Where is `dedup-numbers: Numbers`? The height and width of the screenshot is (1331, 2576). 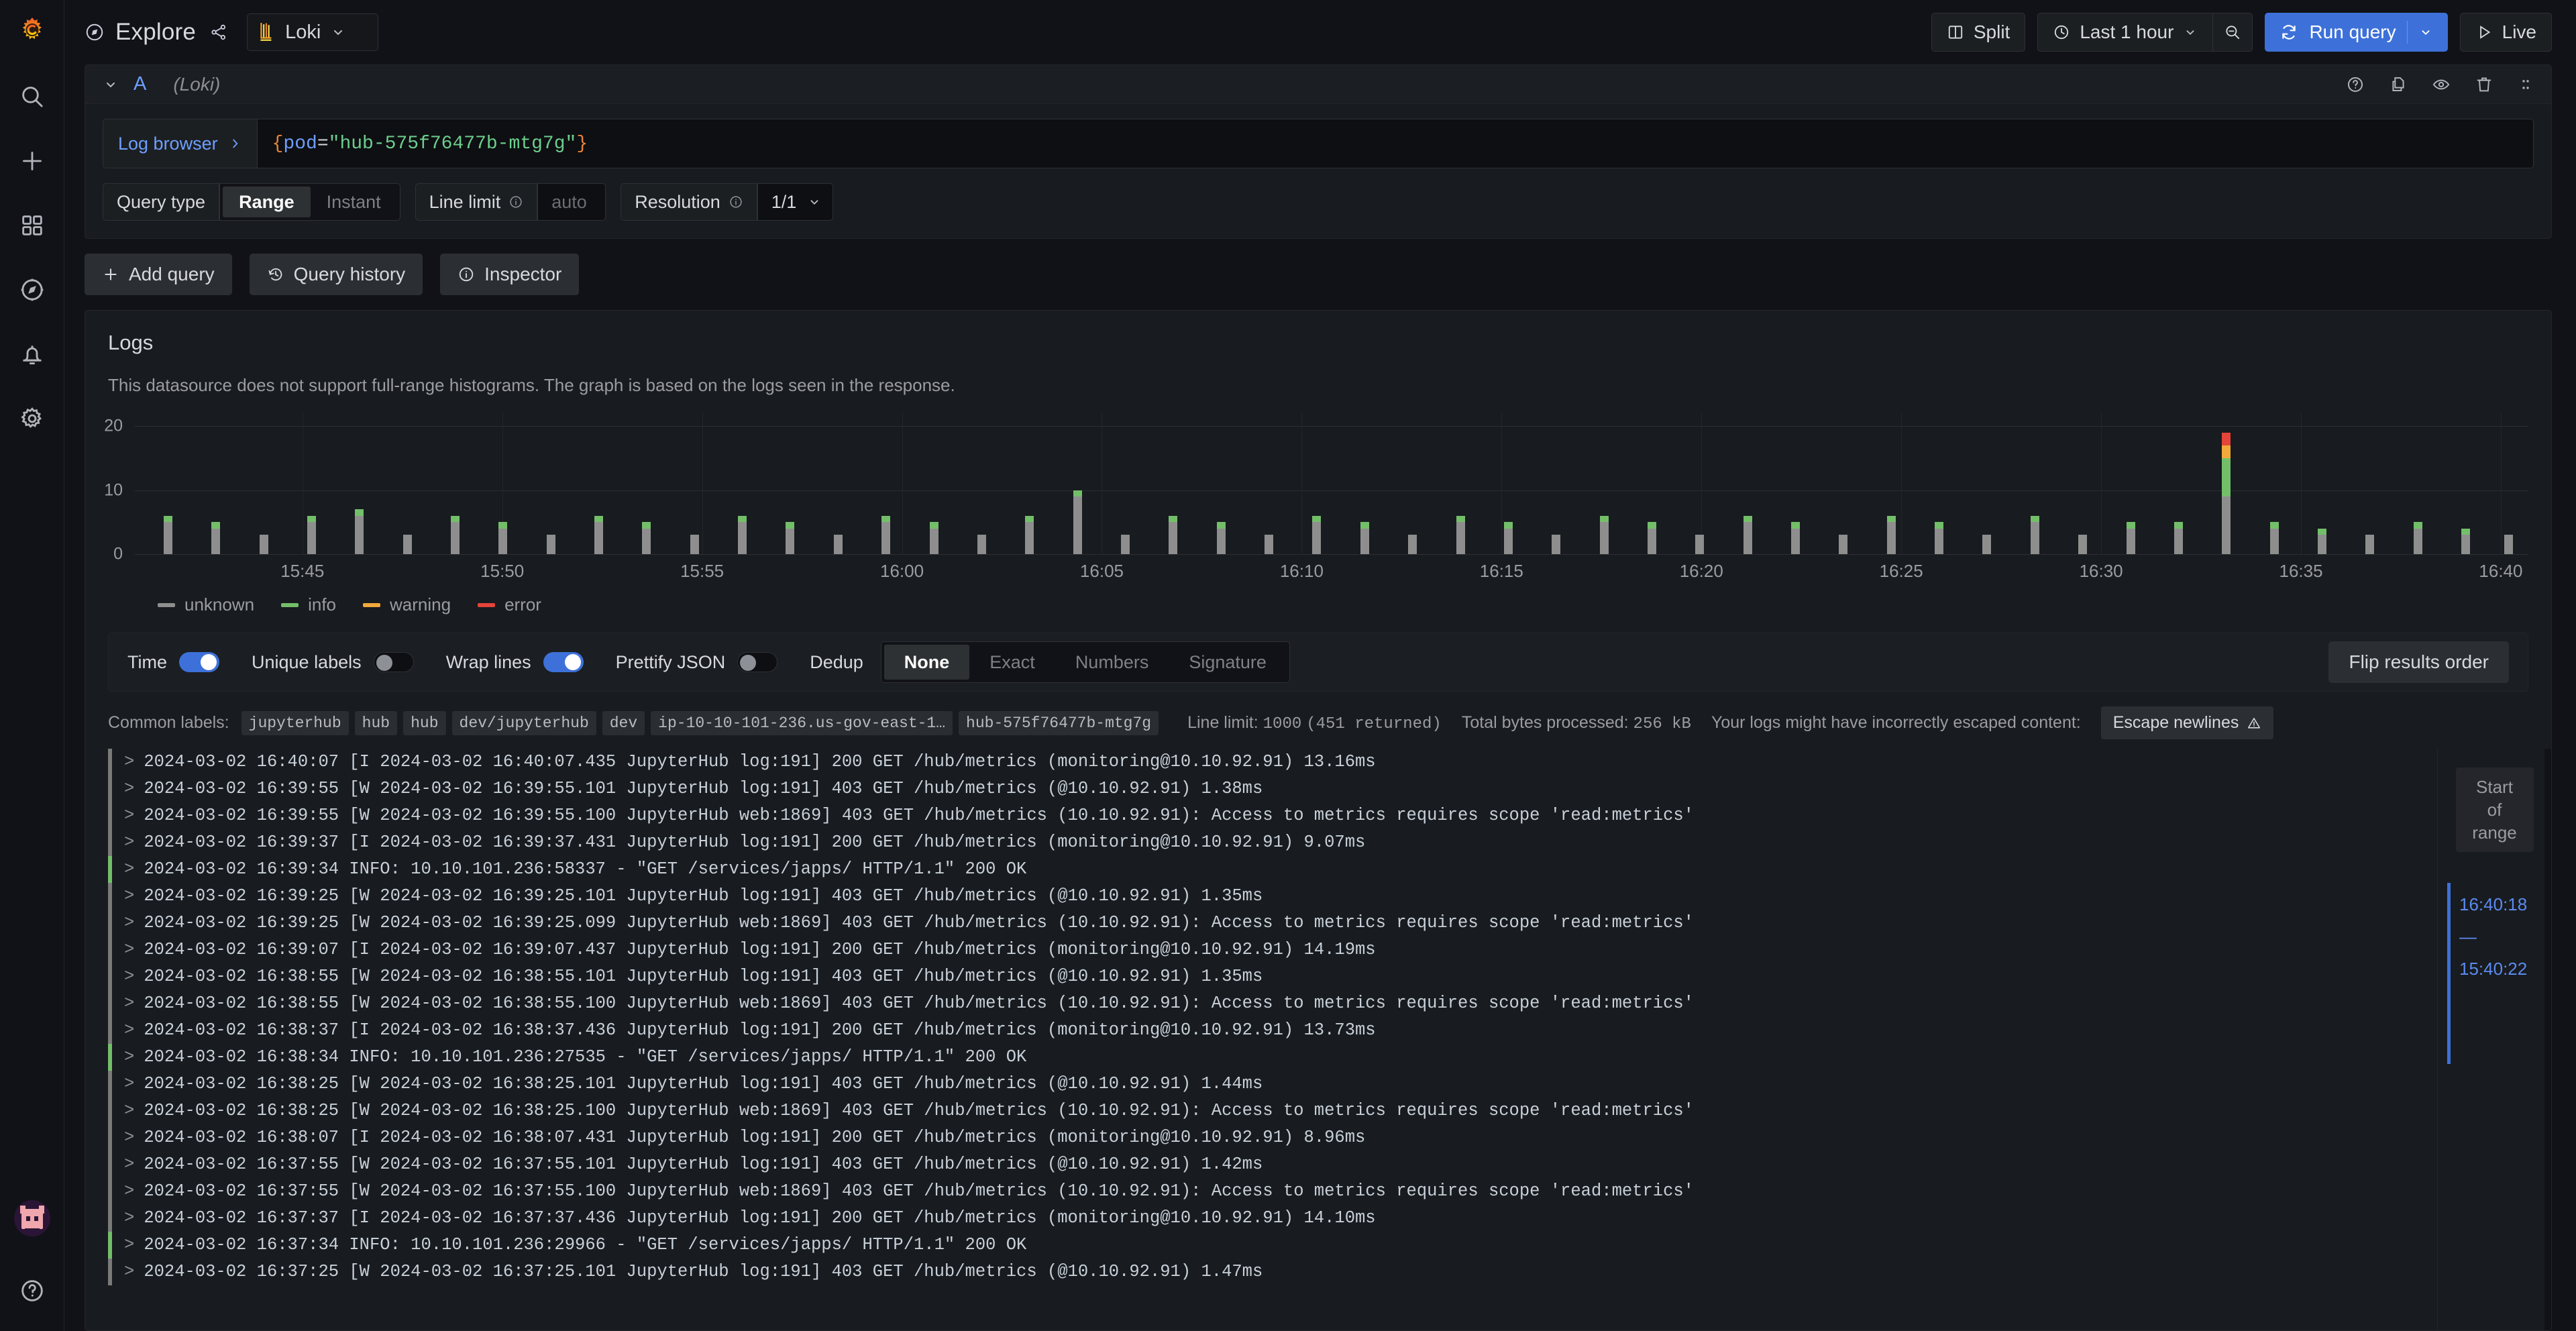
dedup-numbers: Numbers is located at coordinates (1112, 662).